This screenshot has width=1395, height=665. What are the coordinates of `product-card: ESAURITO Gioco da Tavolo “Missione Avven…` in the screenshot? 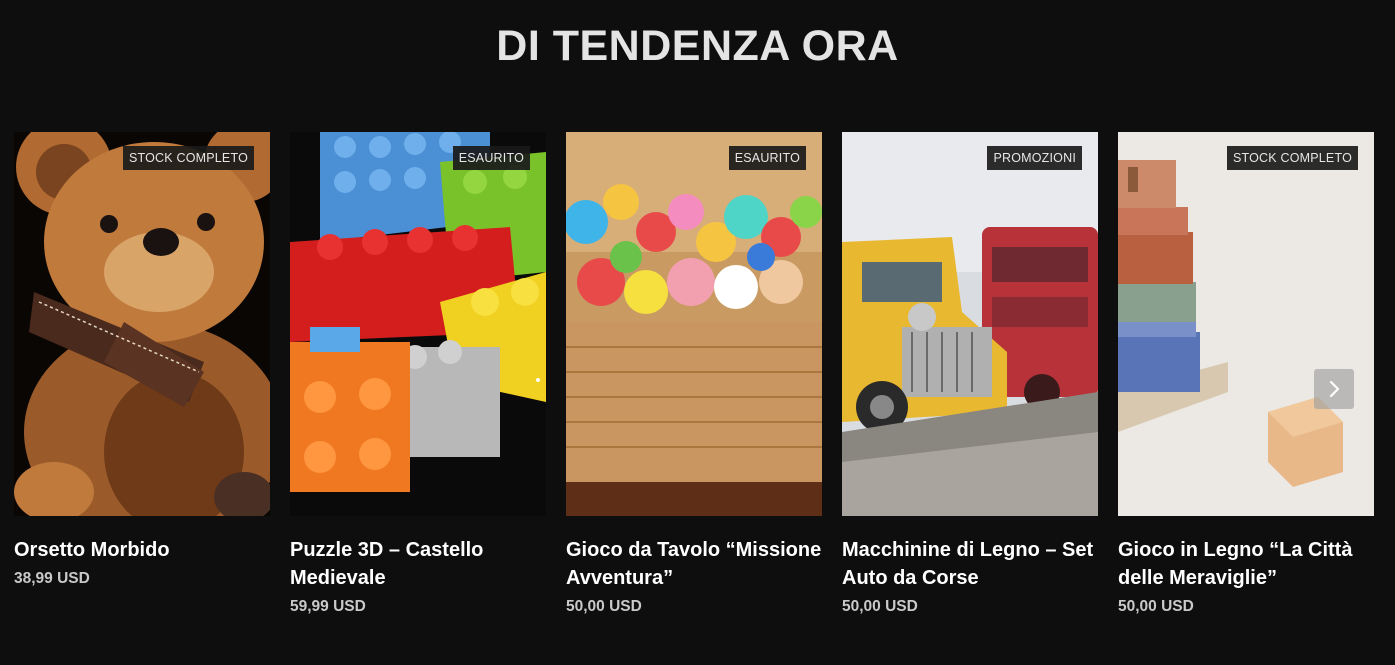 It's located at (694, 374).